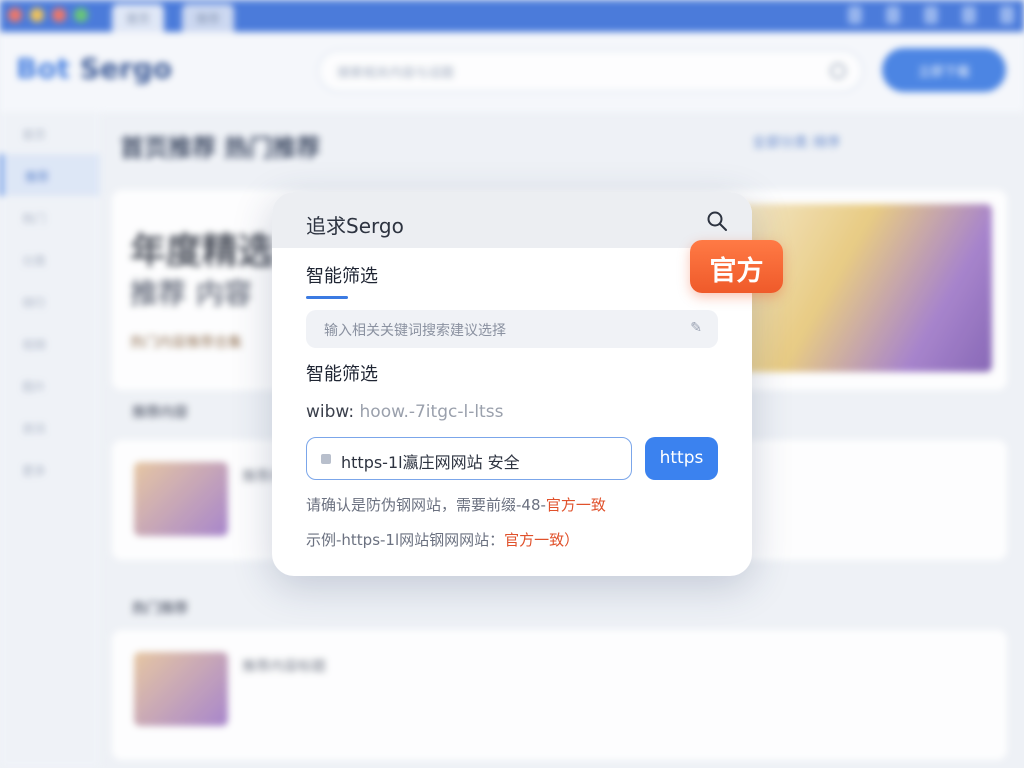 Image resolution: width=1024 pixels, height=768 pixels. I want to click on sidebar-item: 热门, so click(50, 217).